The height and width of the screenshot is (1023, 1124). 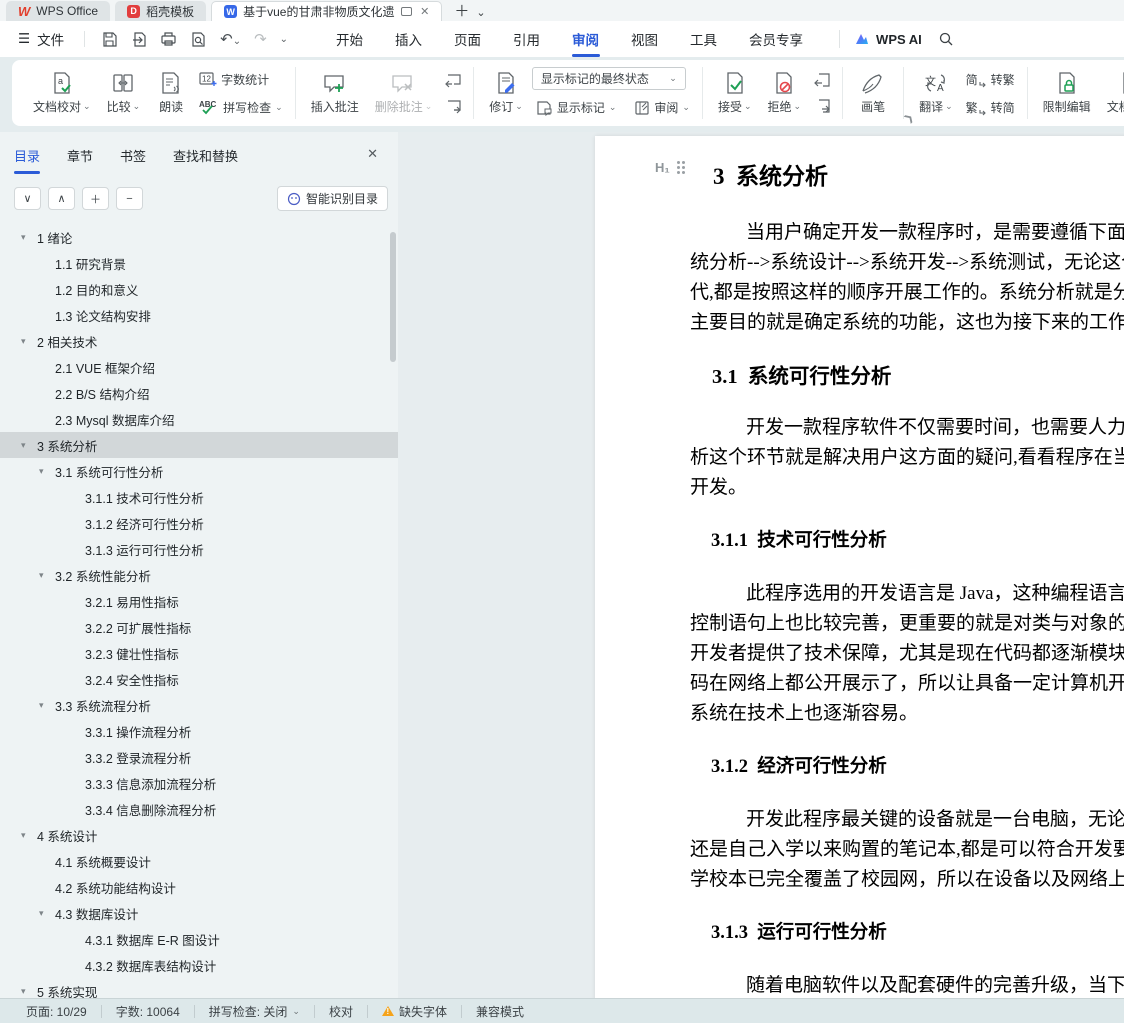 I want to click on spell-check-button: ABC 拼写检查 ⌄, so click(x=241, y=107).